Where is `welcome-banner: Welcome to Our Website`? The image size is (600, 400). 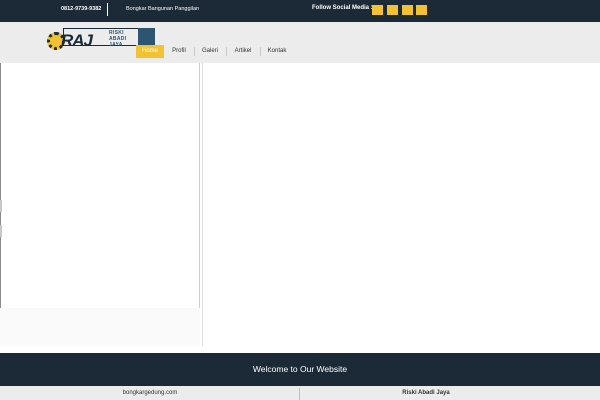
welcome-banner: Welcome to Our Website is located at coordinates (300, 369).